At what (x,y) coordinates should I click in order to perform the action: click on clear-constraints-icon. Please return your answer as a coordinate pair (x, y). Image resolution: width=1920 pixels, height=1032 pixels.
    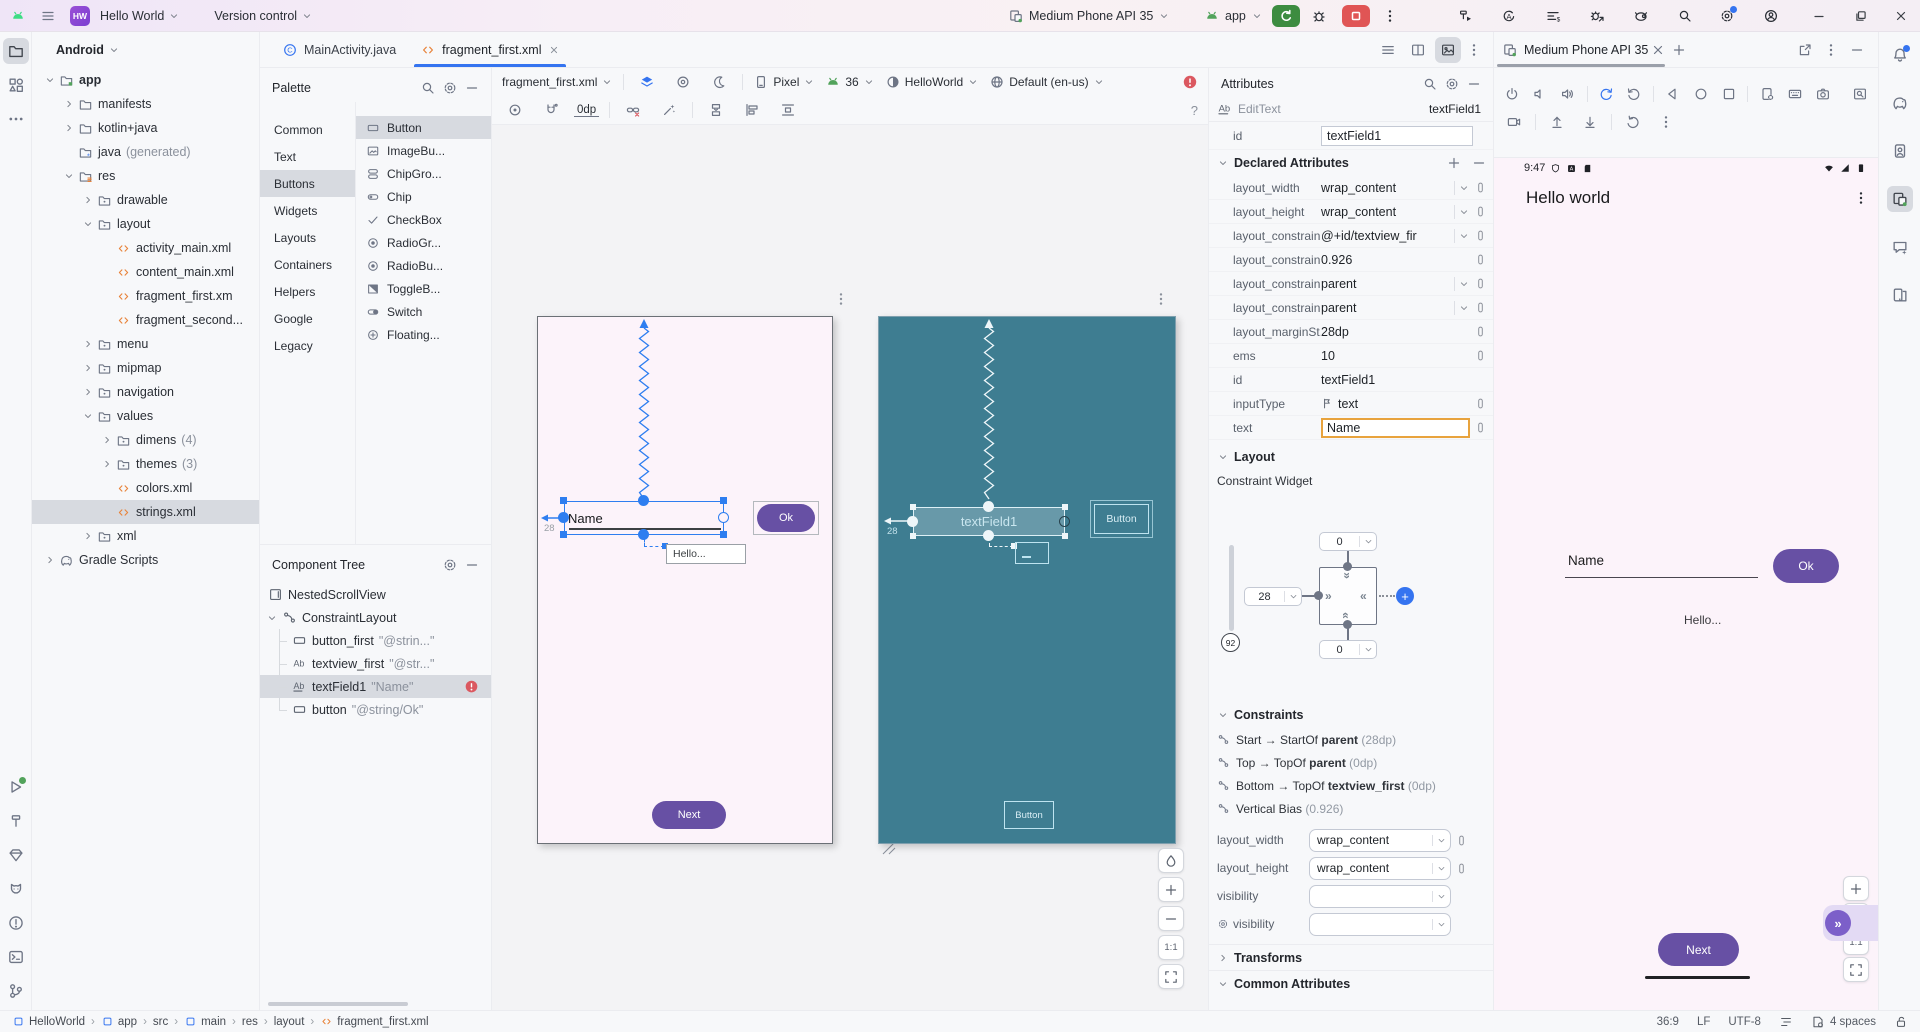
    Looking at the image, I should click on (633, 110).